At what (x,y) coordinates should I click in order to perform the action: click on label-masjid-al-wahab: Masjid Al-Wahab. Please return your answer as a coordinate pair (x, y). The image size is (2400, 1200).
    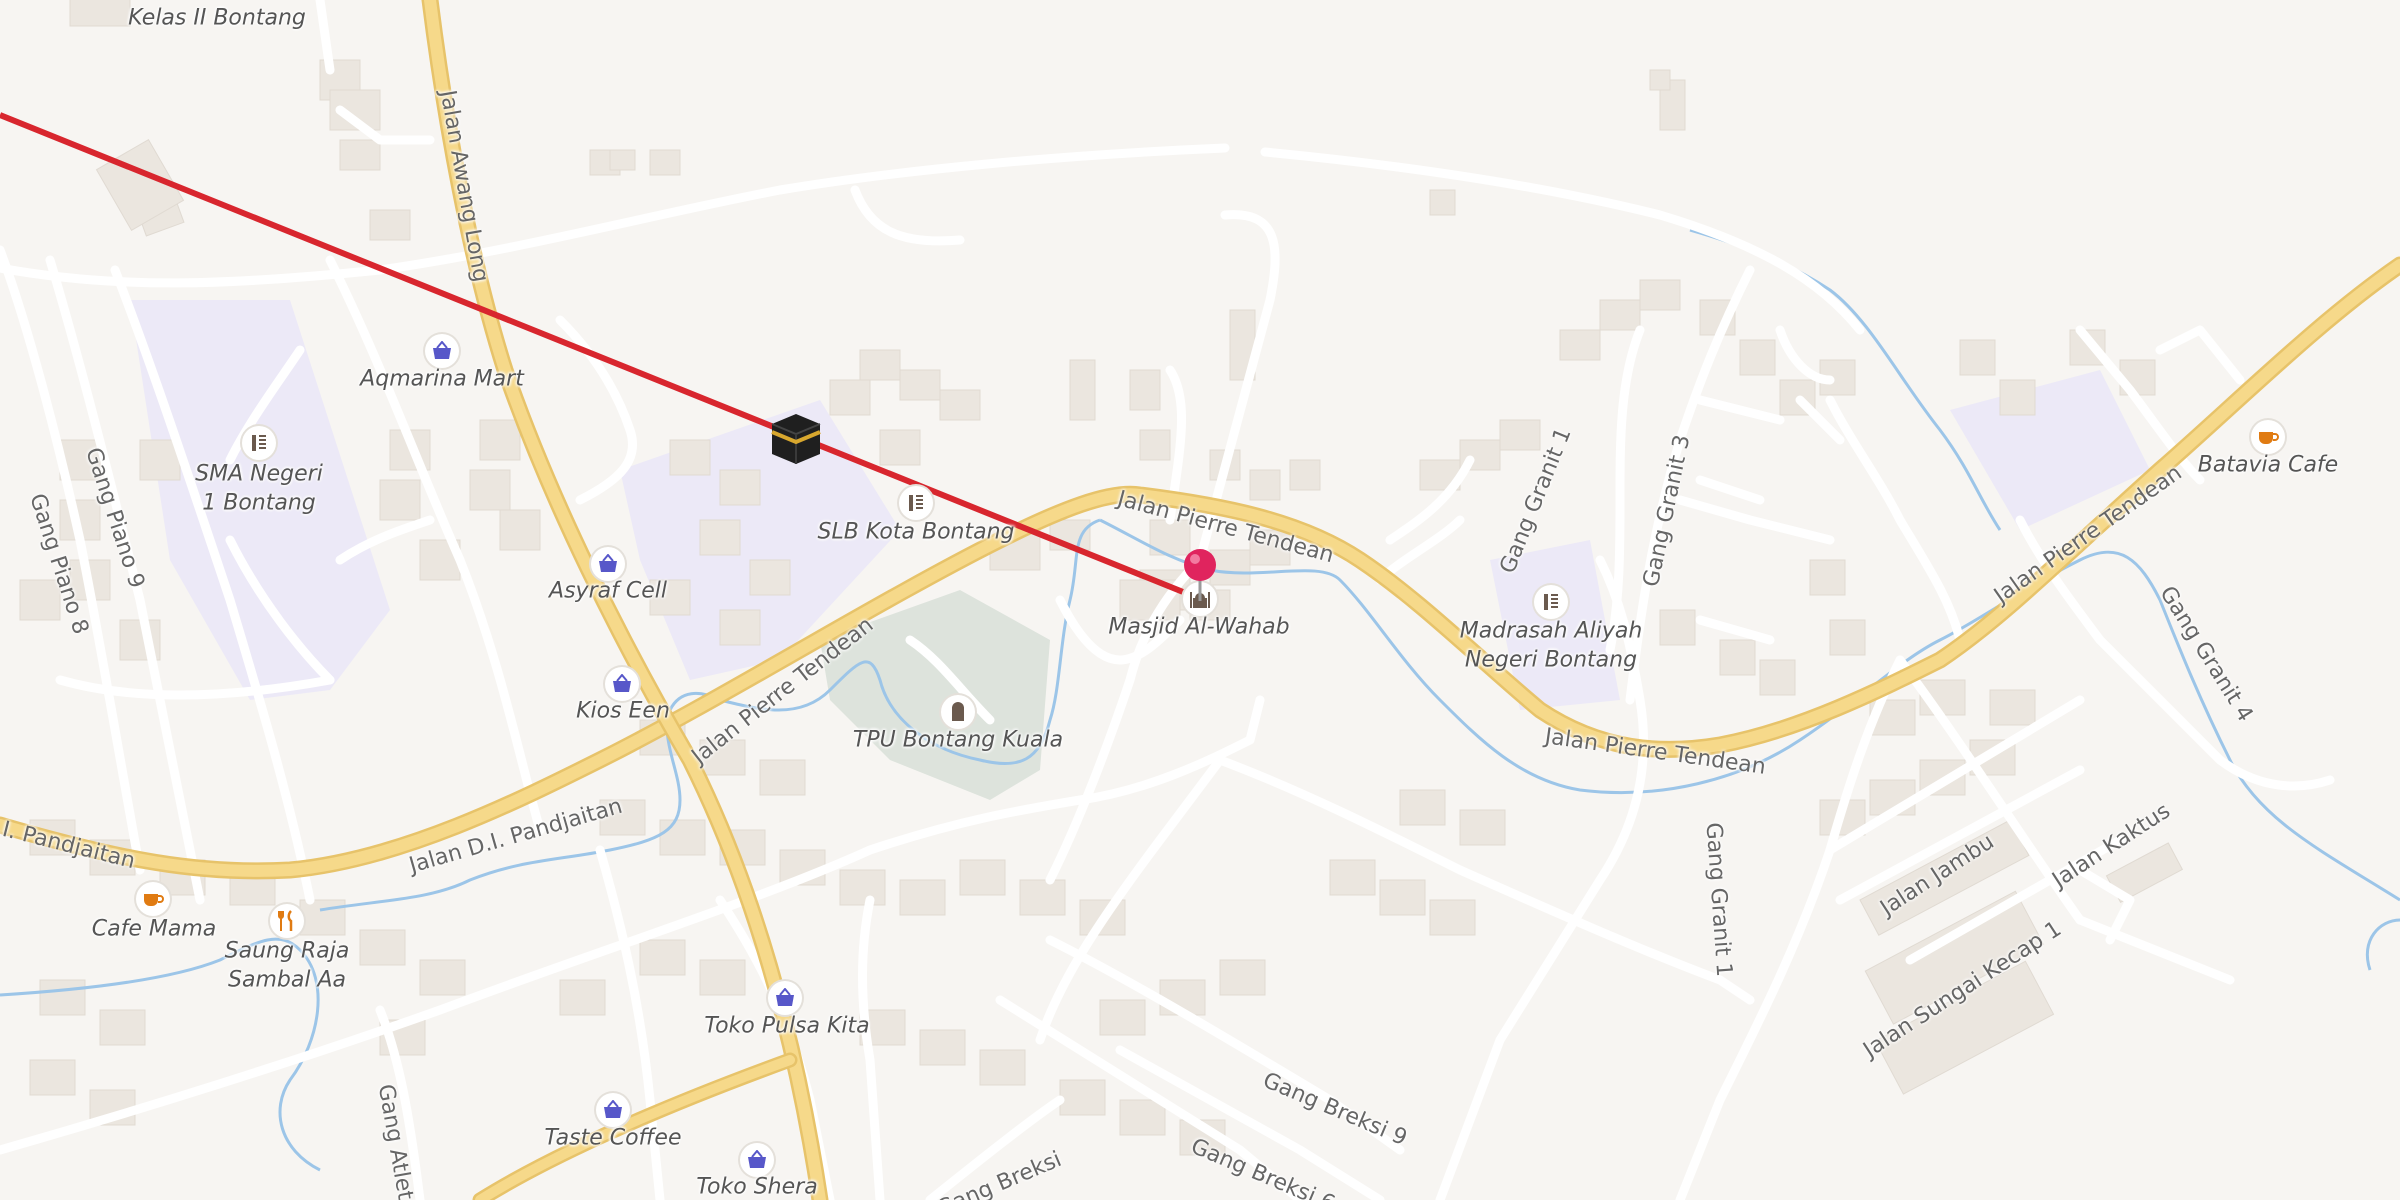
    Looking at the image, I should click on (1199, 627).